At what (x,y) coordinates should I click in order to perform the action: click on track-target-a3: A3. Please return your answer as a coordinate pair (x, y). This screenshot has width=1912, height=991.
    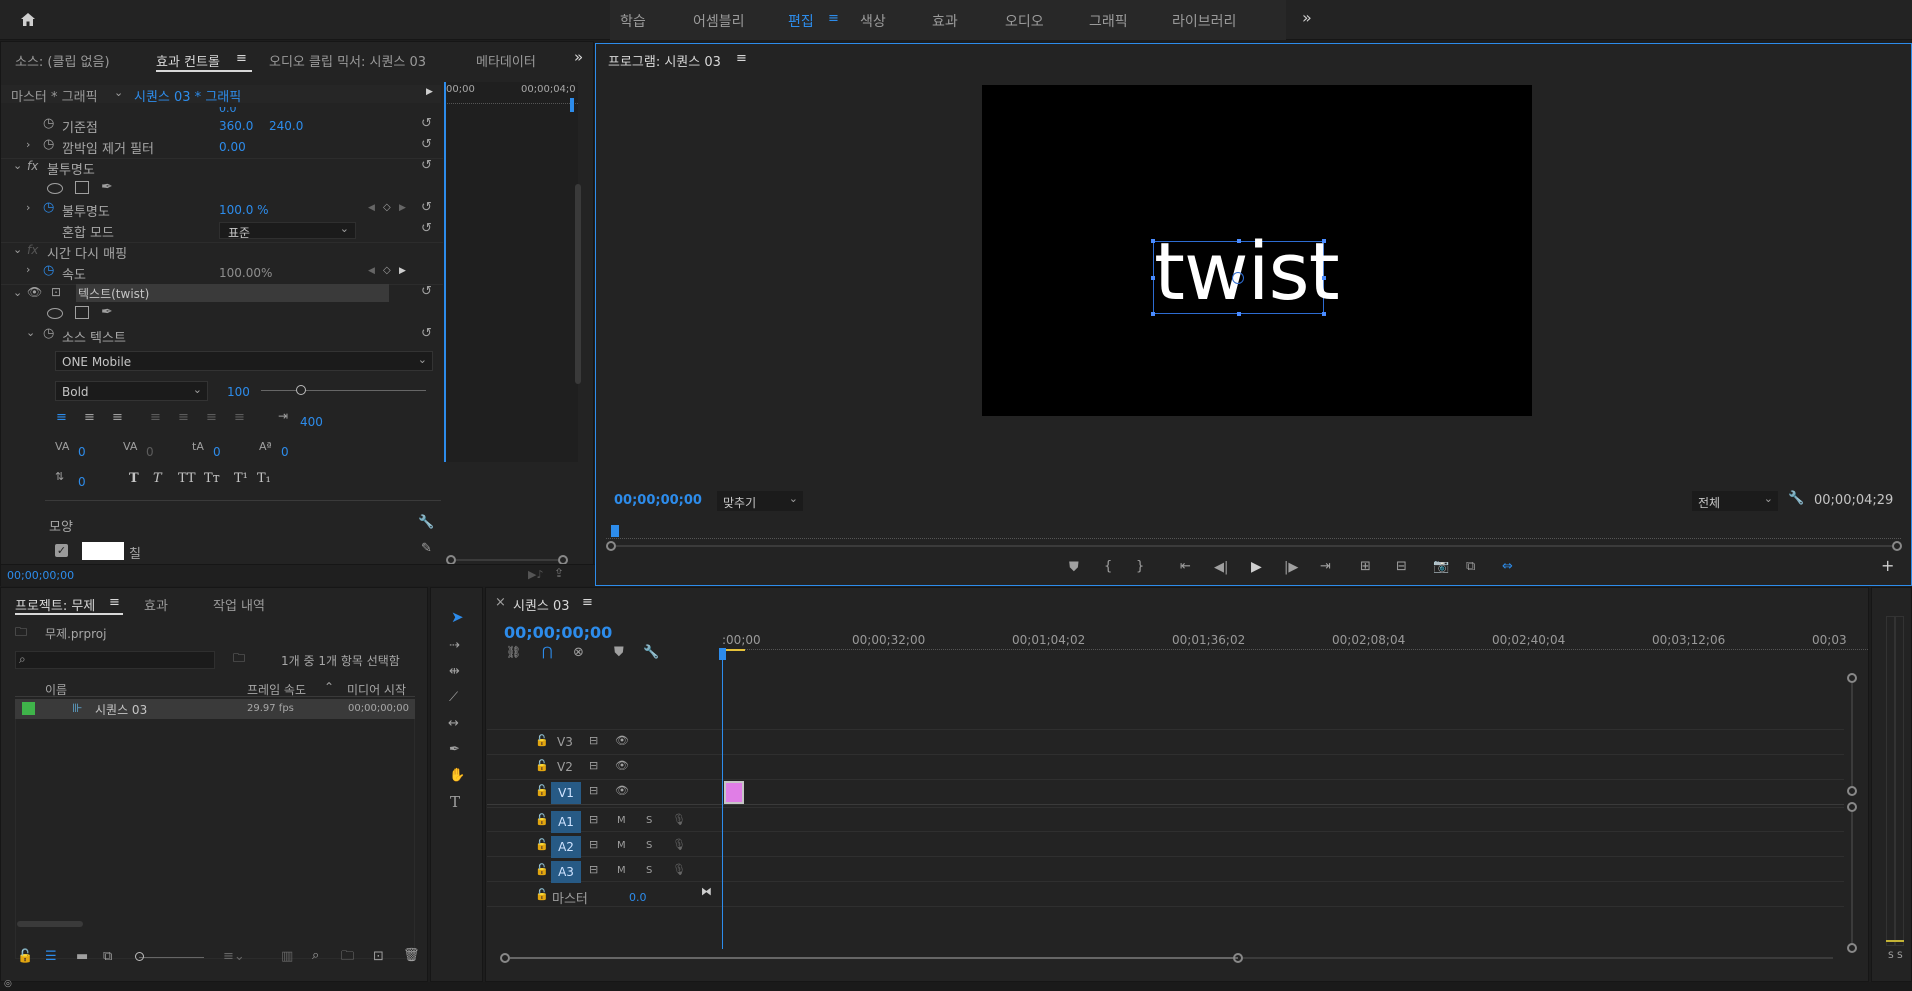
    Looking at the image, I should click on (566, 872).